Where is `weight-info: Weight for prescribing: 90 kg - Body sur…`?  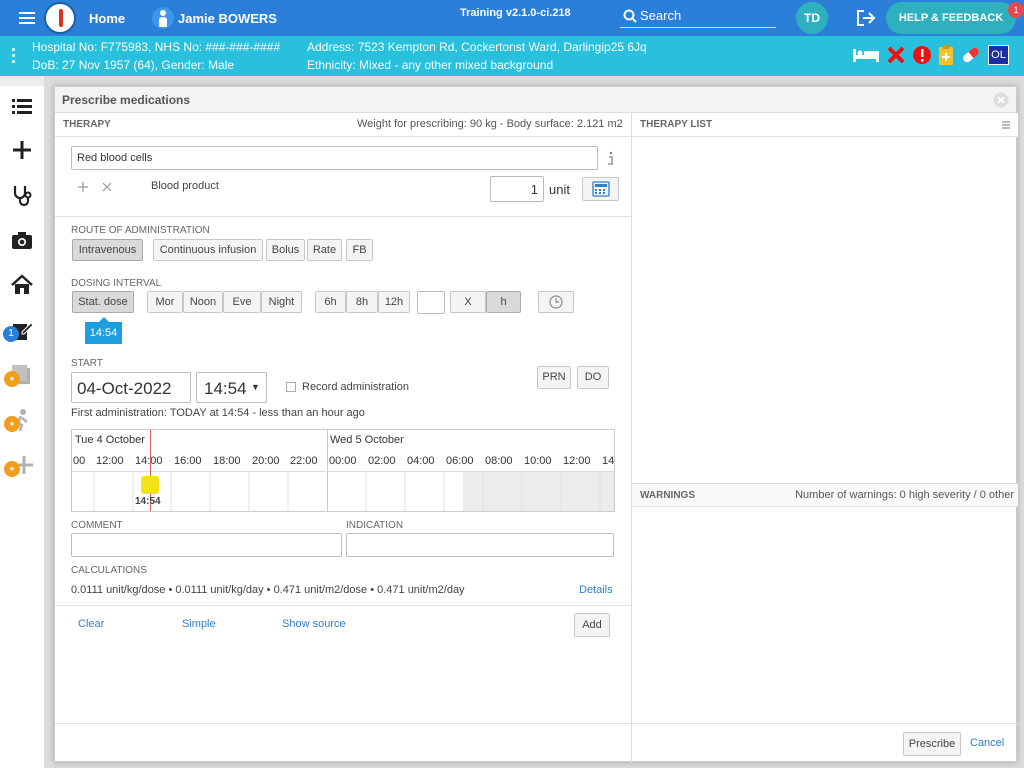
weight-info: Weight for prescribing: 90 kg - Body sur… is located at coordinates (490, 124).